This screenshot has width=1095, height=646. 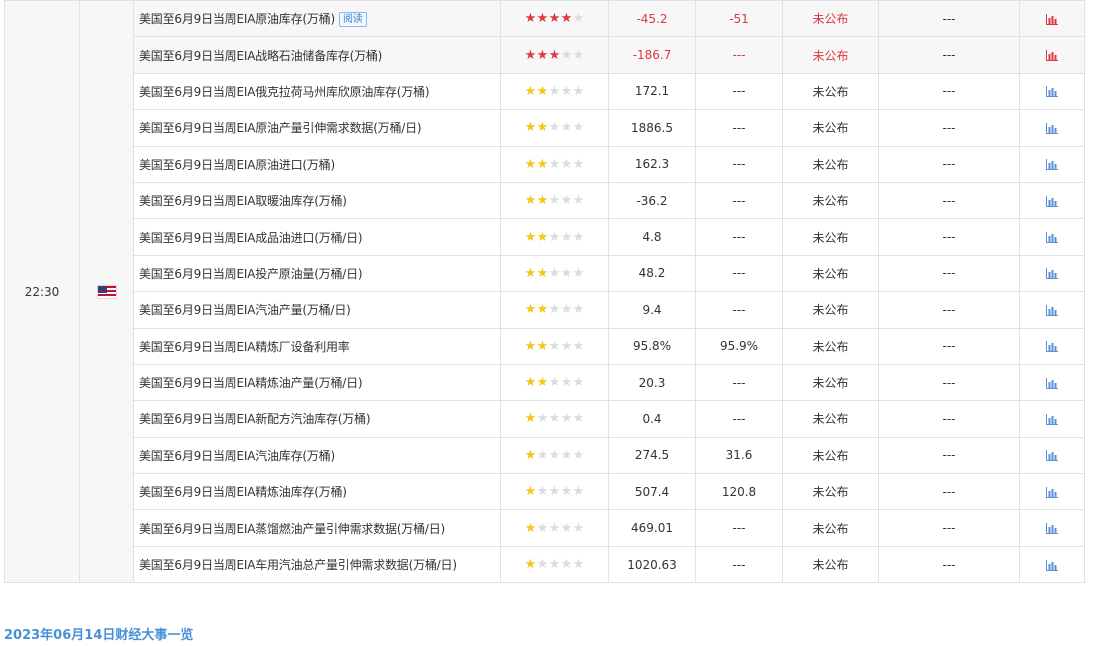 What do you see at coordinates (652, 91) in the screenshot?
I see `previous-value: 172.1` at bounding box center [652, 91].